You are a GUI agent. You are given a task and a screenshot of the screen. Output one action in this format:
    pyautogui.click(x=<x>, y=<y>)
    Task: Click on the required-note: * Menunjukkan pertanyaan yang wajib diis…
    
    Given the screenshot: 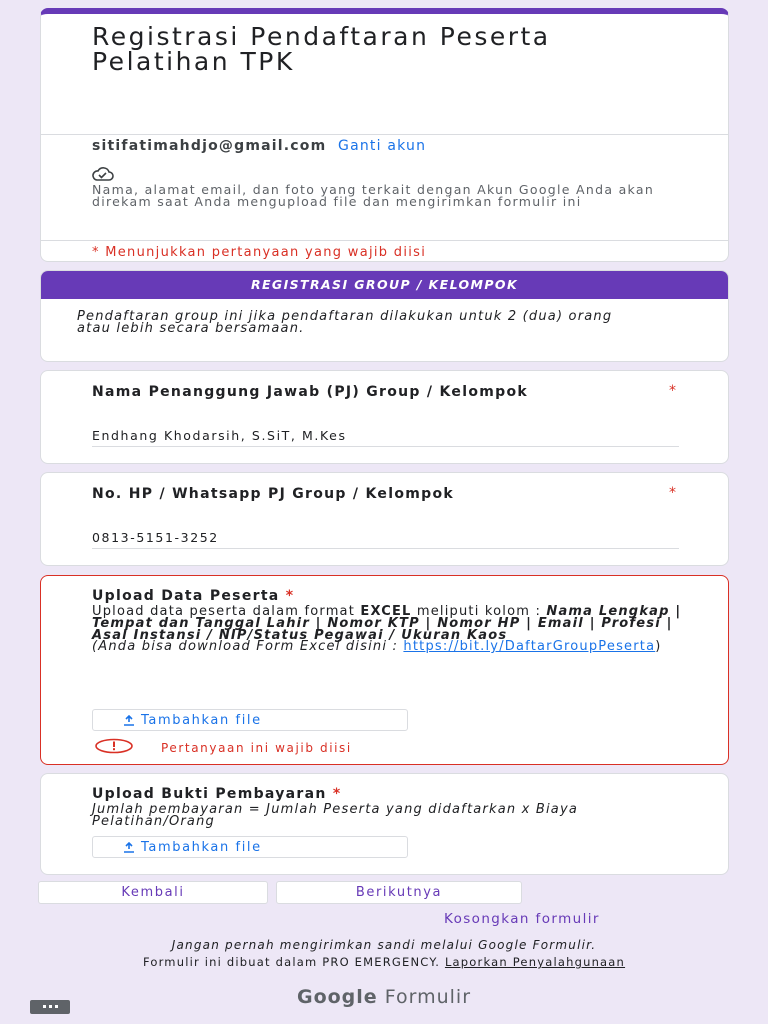 What is the action you would take?
    pyautogui.click(x=259, y=252)
    